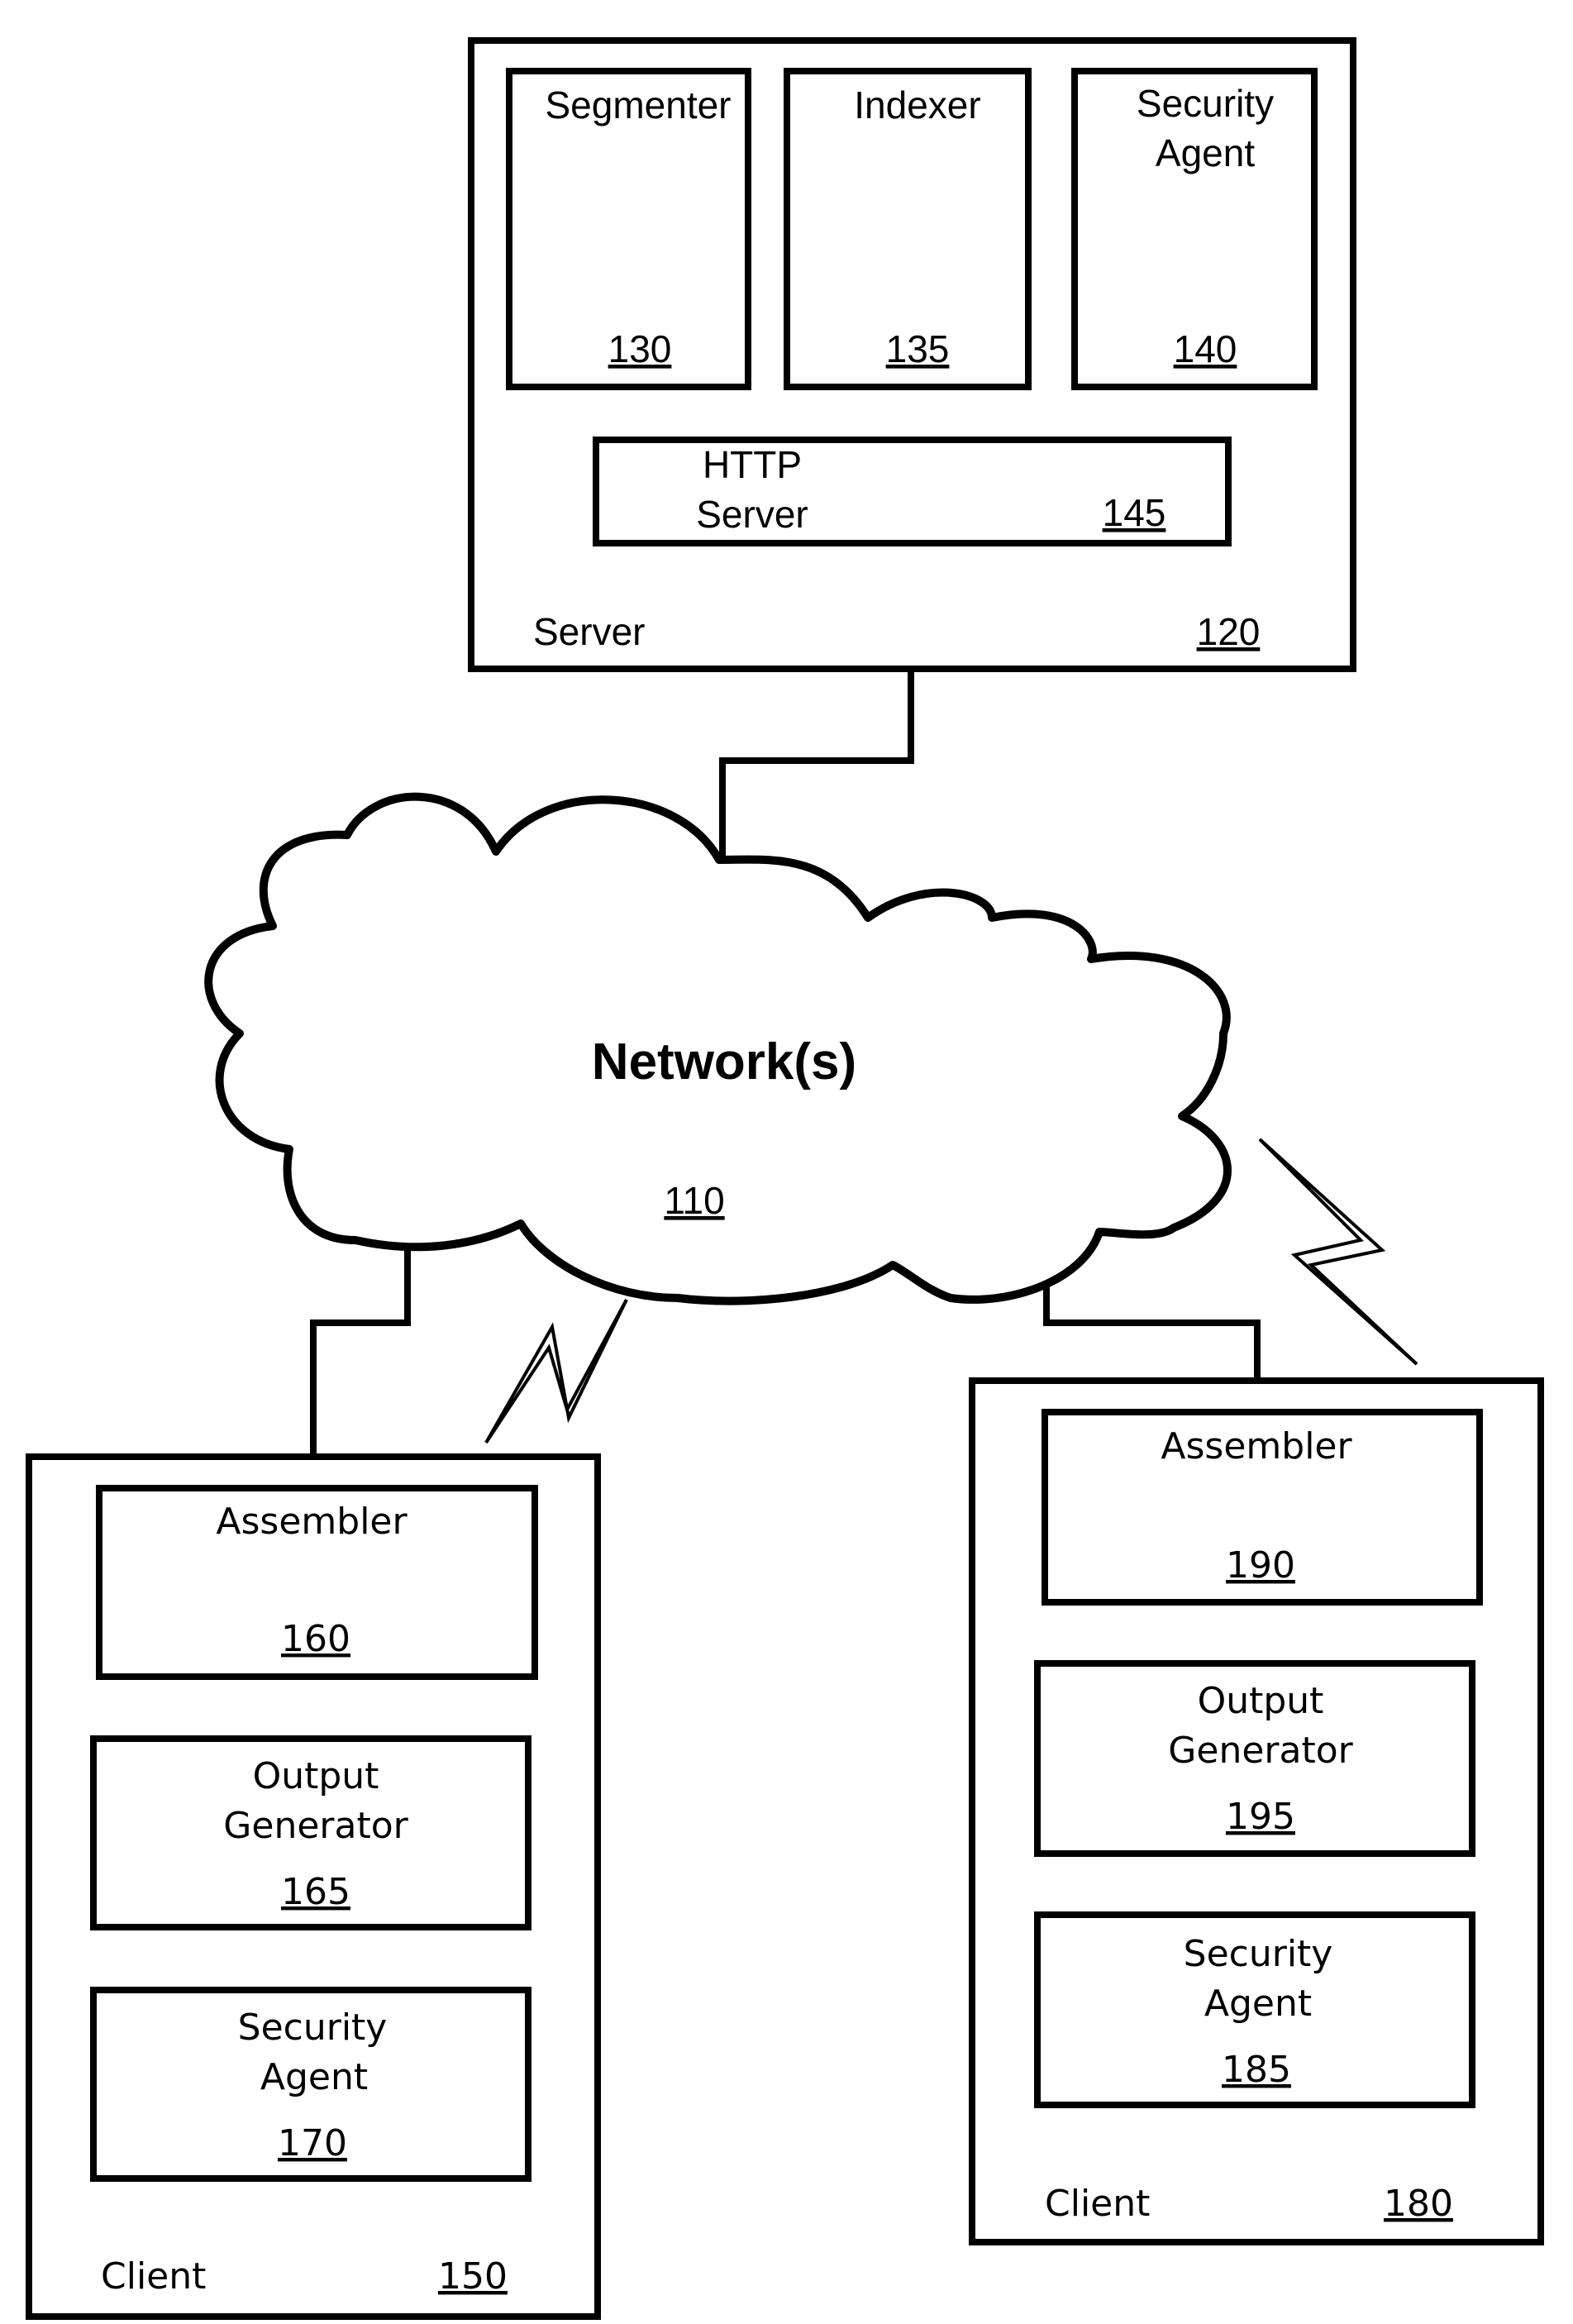 This screenshot has width=1573, height=2324. I want to click on network-ref: 110, so click(694, 1200).